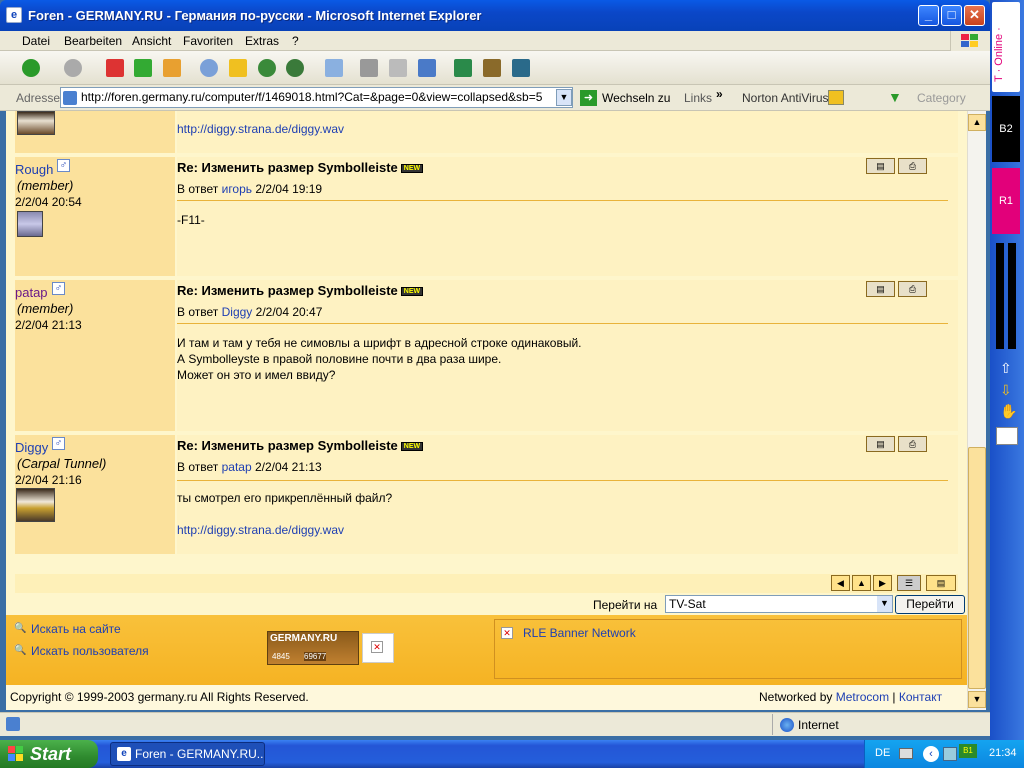 The height and width of the screenshot is (768, 1024). Describe the element at coordinates (861, 583) in the screenshot. I see `up-thread-button: ▲` at that location.